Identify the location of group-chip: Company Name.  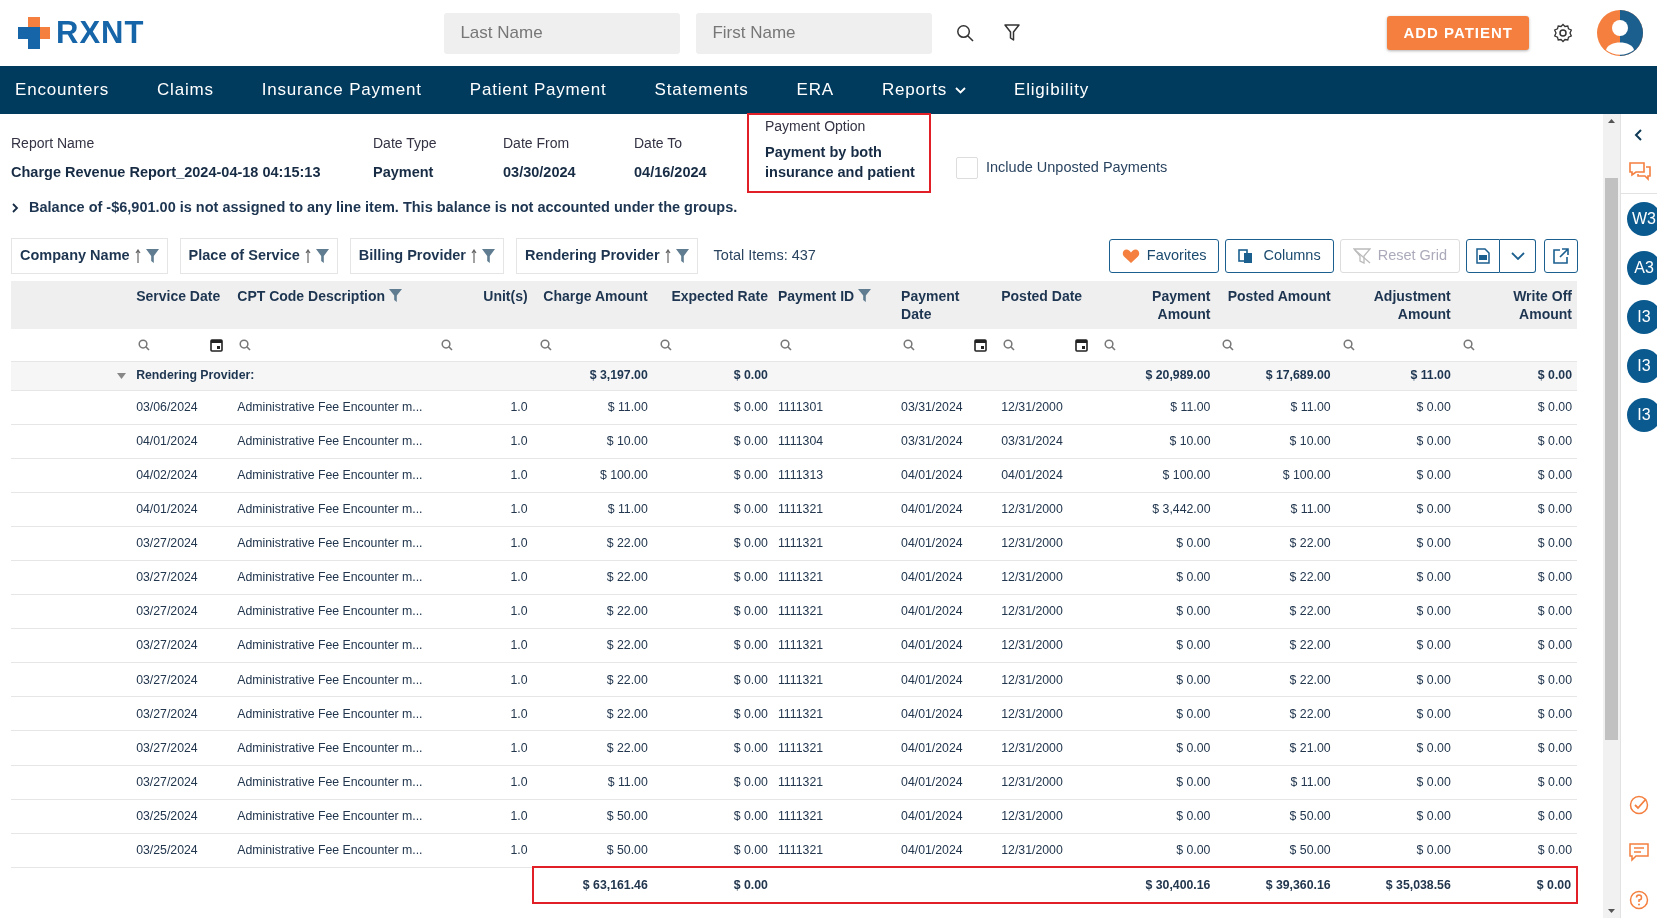
(89, 256).